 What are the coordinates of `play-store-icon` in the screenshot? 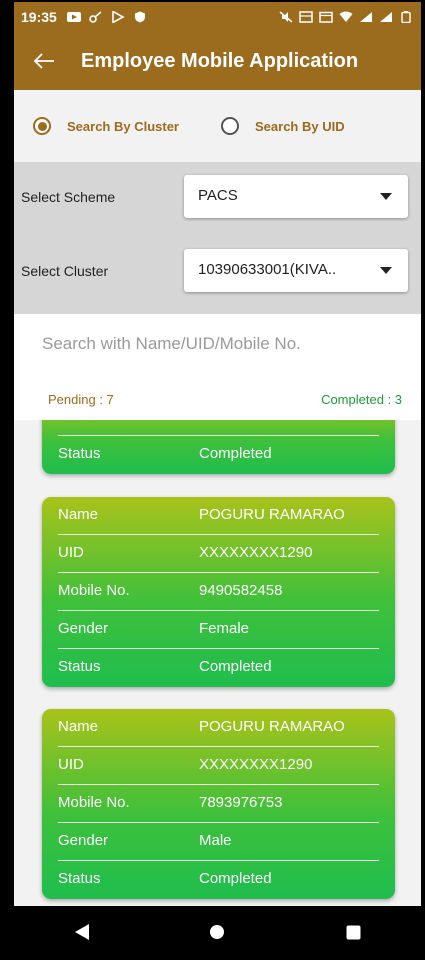 It's located at (118, 17).